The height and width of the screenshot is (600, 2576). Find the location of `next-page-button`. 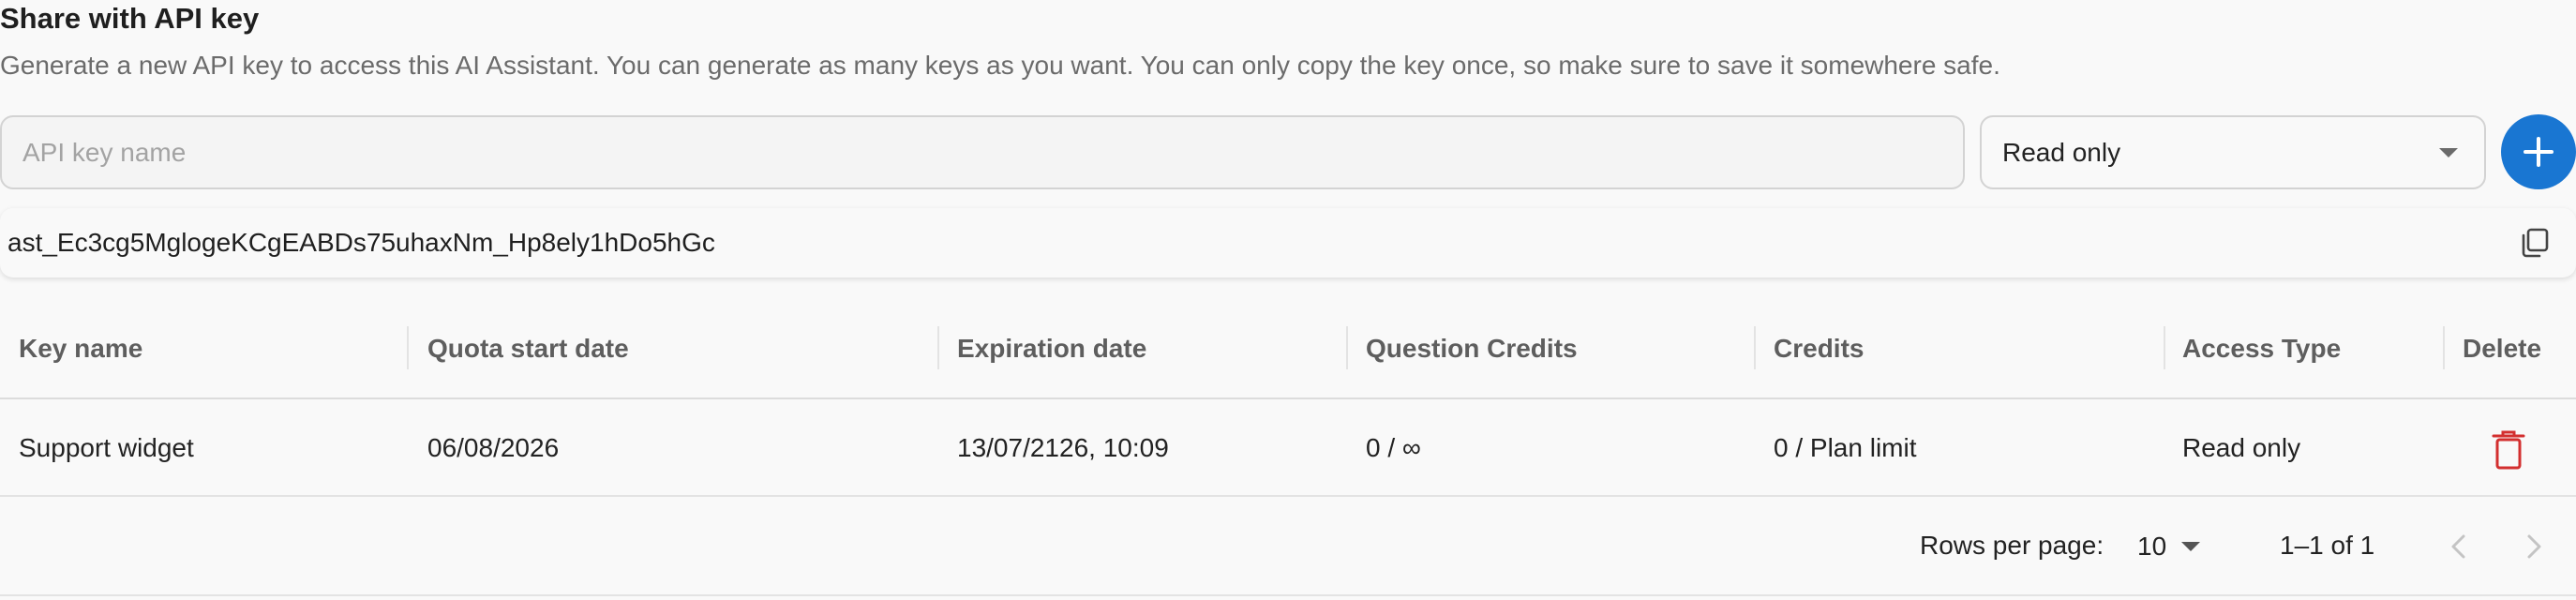

next-page-button is located at coordinates (2534, 546).